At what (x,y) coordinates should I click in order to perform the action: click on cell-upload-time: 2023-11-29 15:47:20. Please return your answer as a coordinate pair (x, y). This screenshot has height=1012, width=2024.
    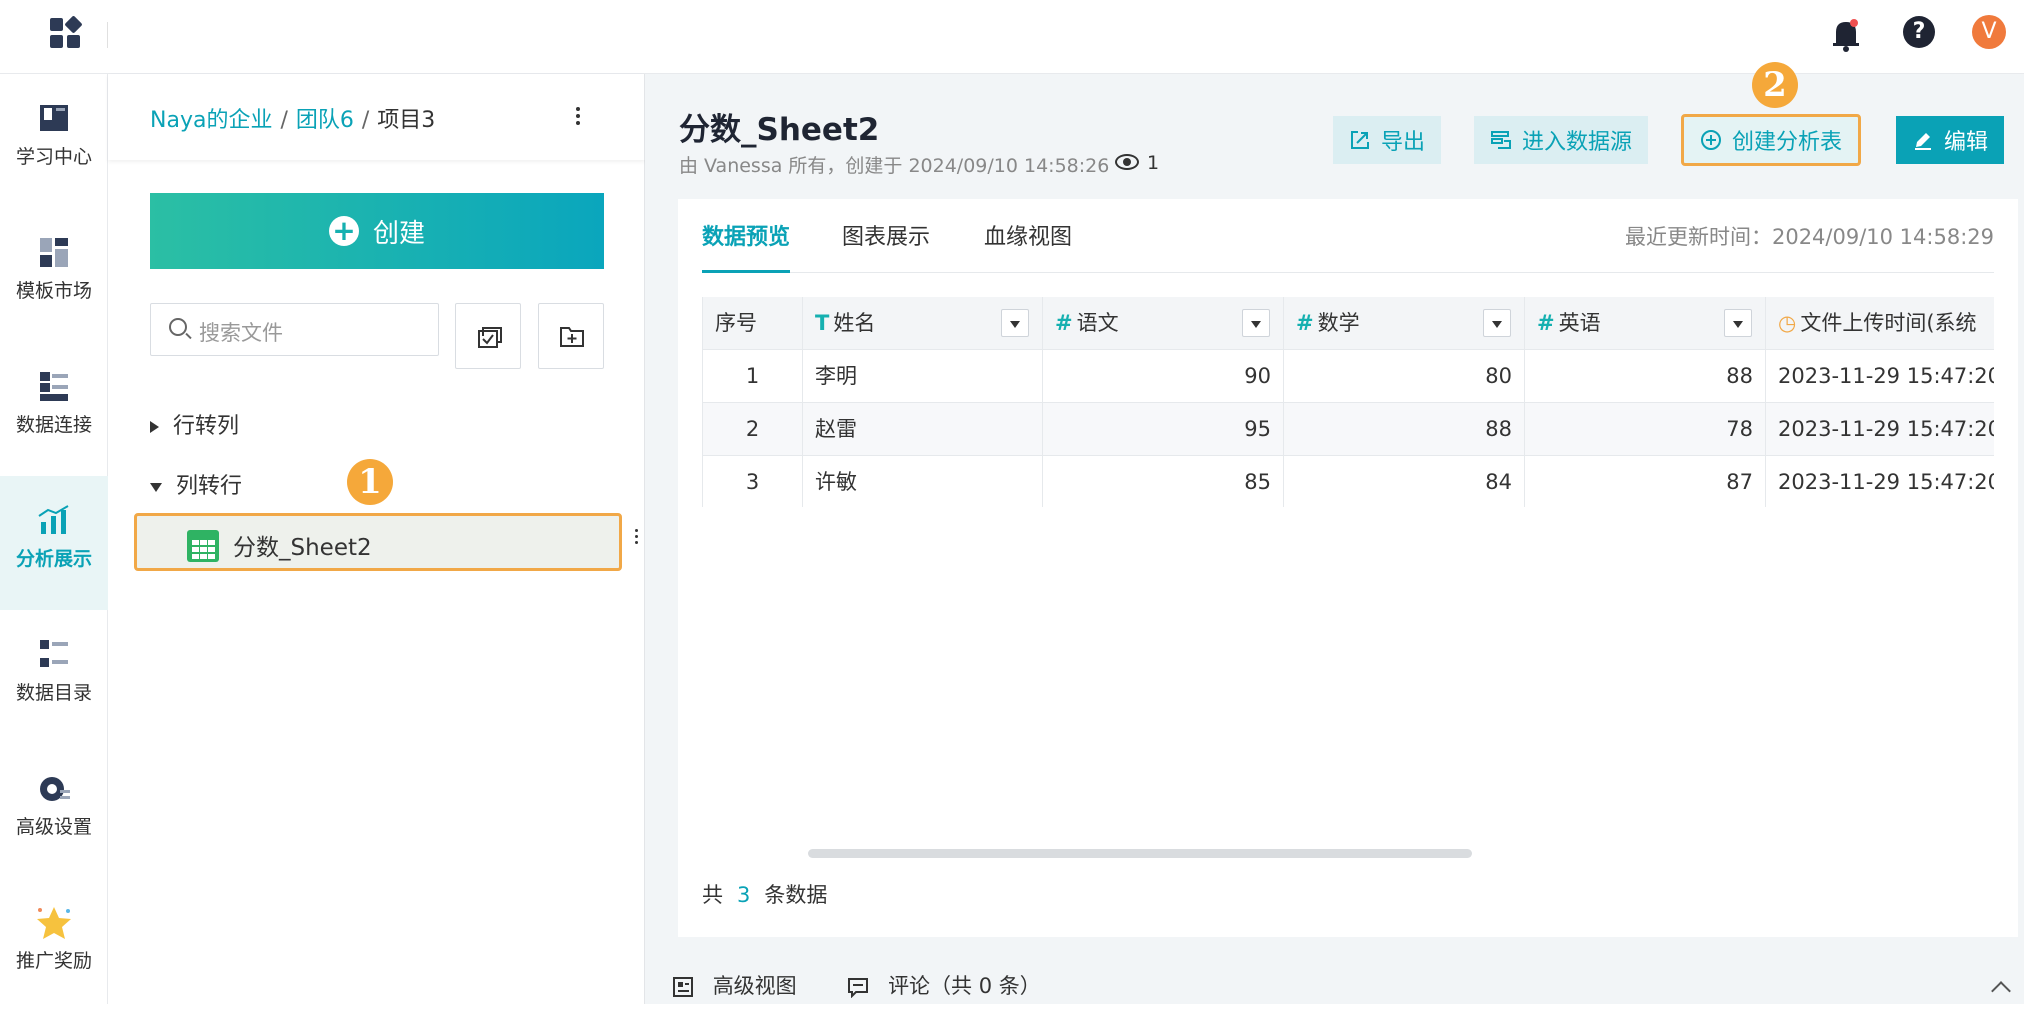
    Looking at the image, I should click on (1879, 481).